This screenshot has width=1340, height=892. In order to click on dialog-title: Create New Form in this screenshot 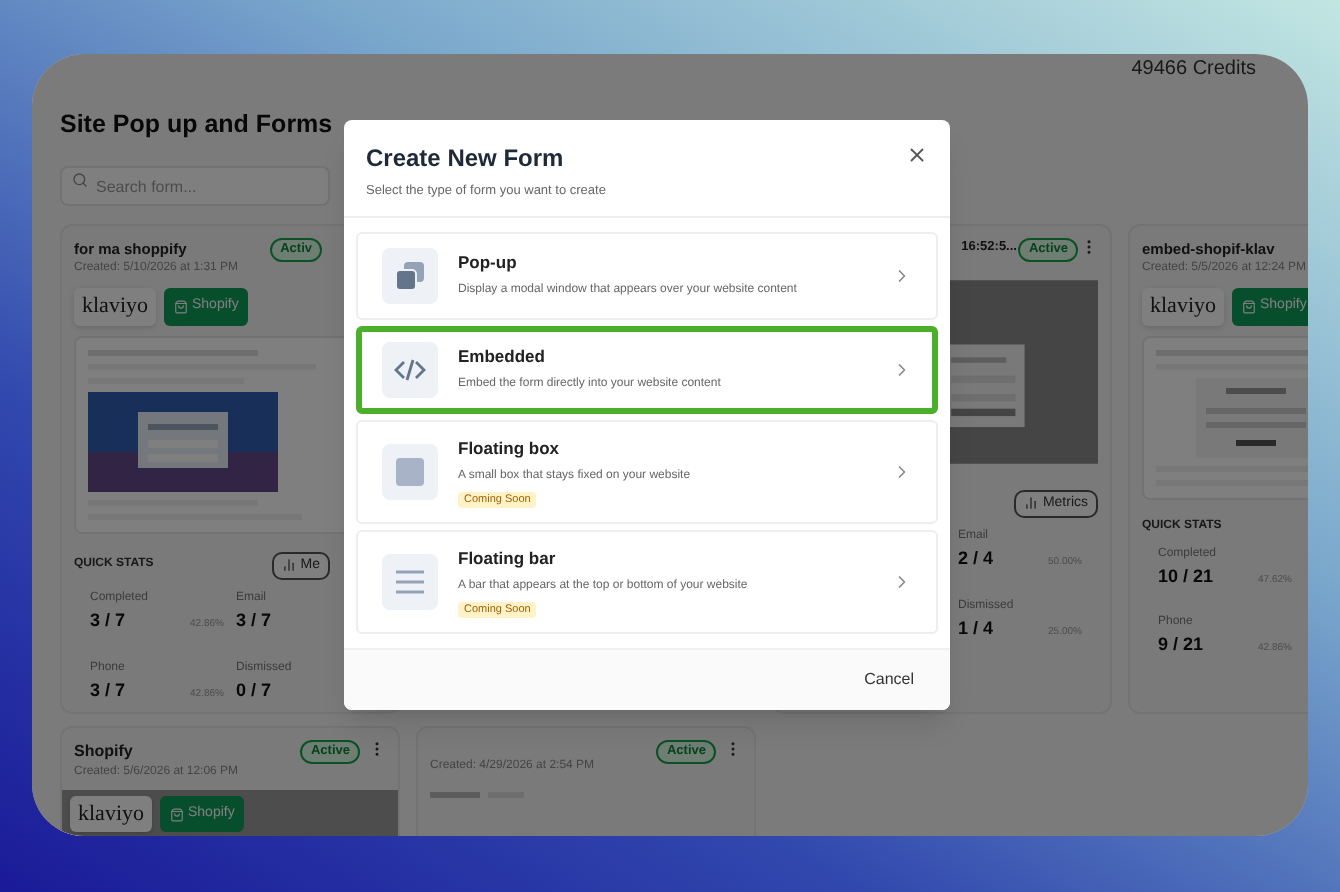, I will do `click(466, 159)`.